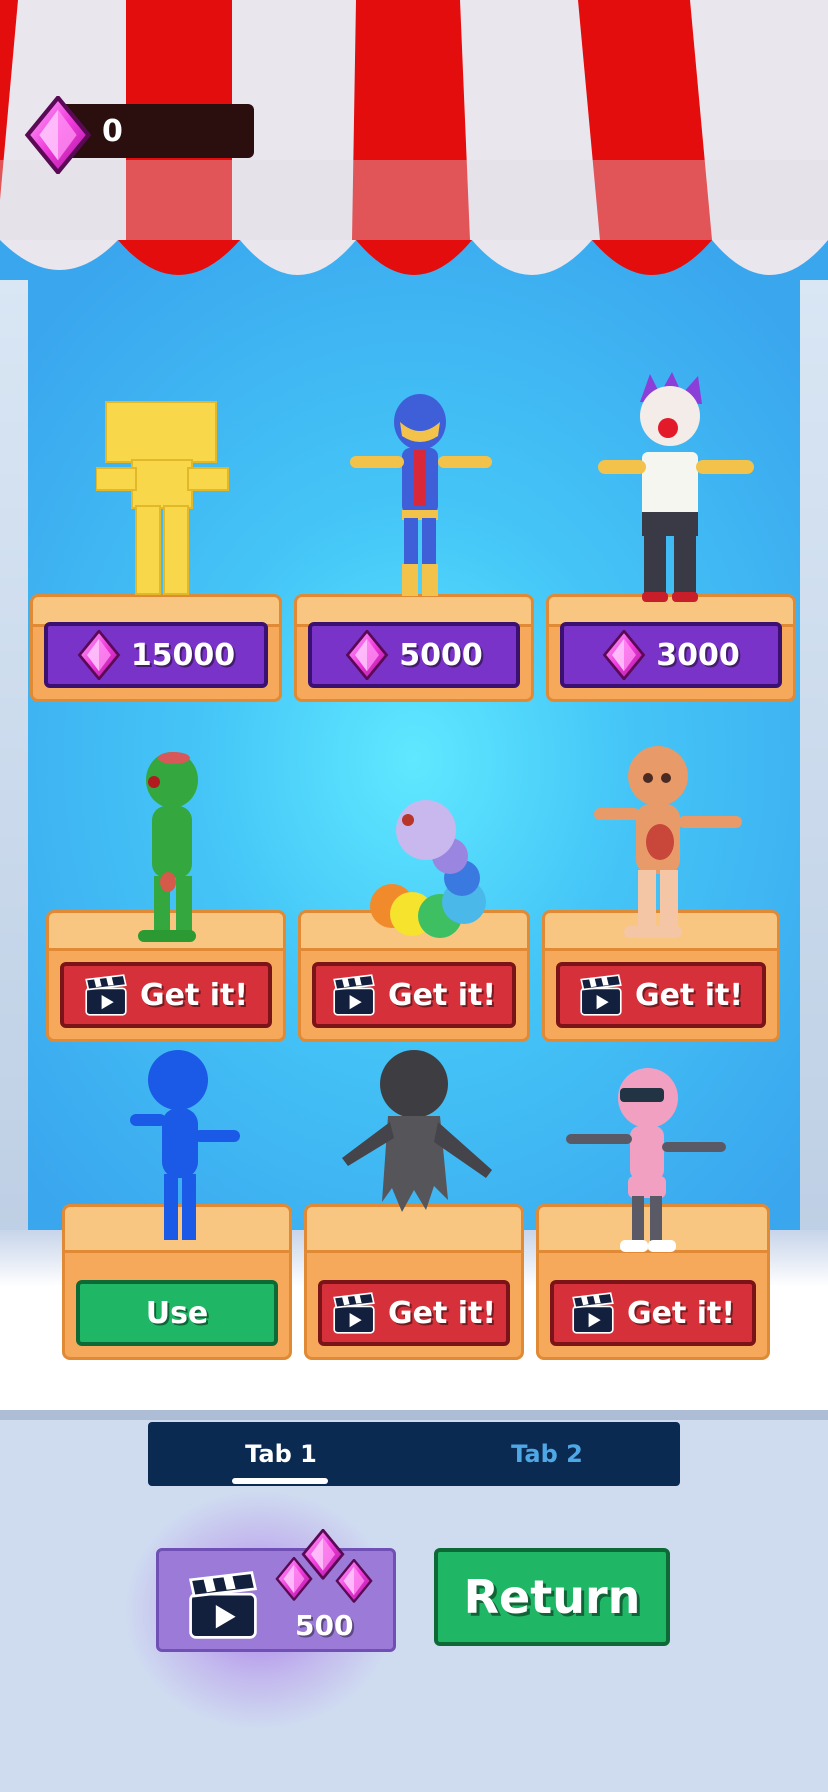  Describe the element at coordinates (414, 1415) in the screenshot. I see `floor-edge` at that location.